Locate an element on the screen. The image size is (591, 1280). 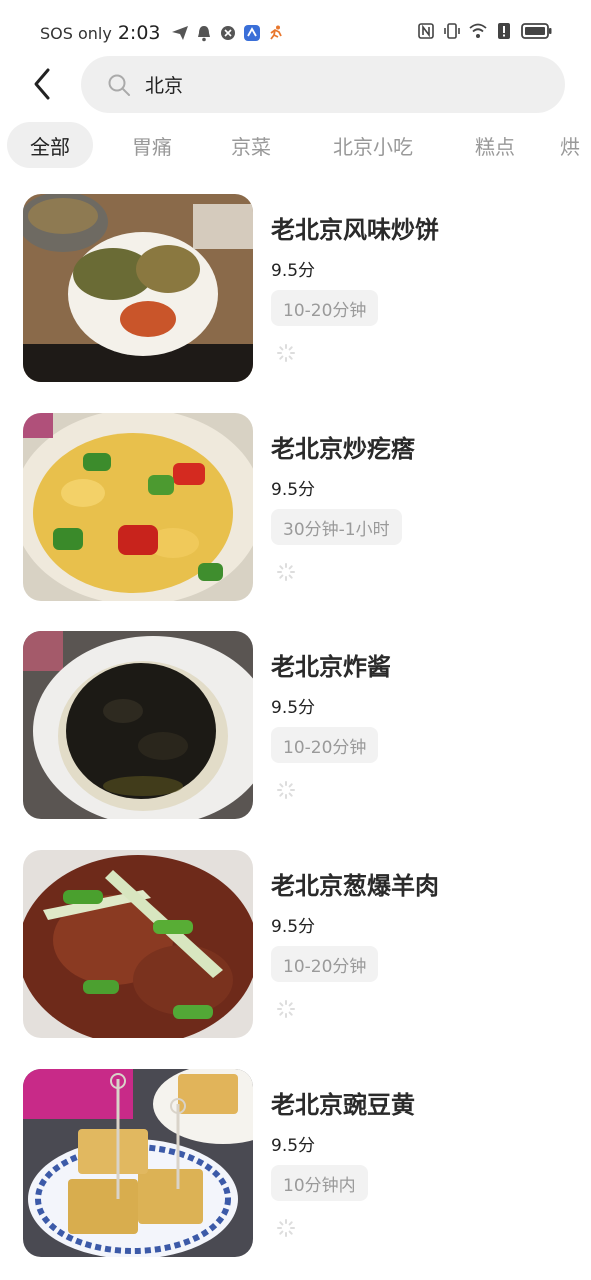
recipe-time-tag: 30分钟-1小时 is located at coordinates (336, 527).